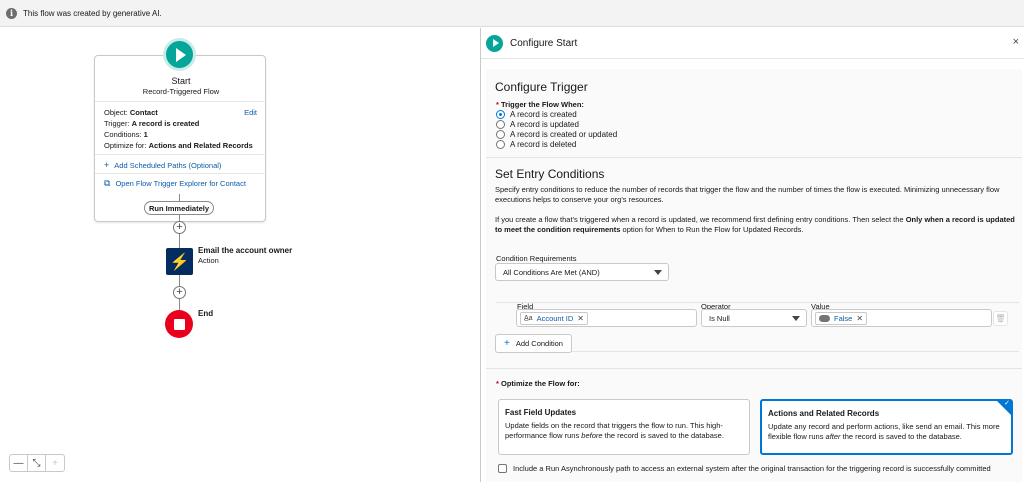  I want to click on open-trigger-explorer-link: ⧉ Open Flow Trigger Explorer for Contact, so click(175, 183).